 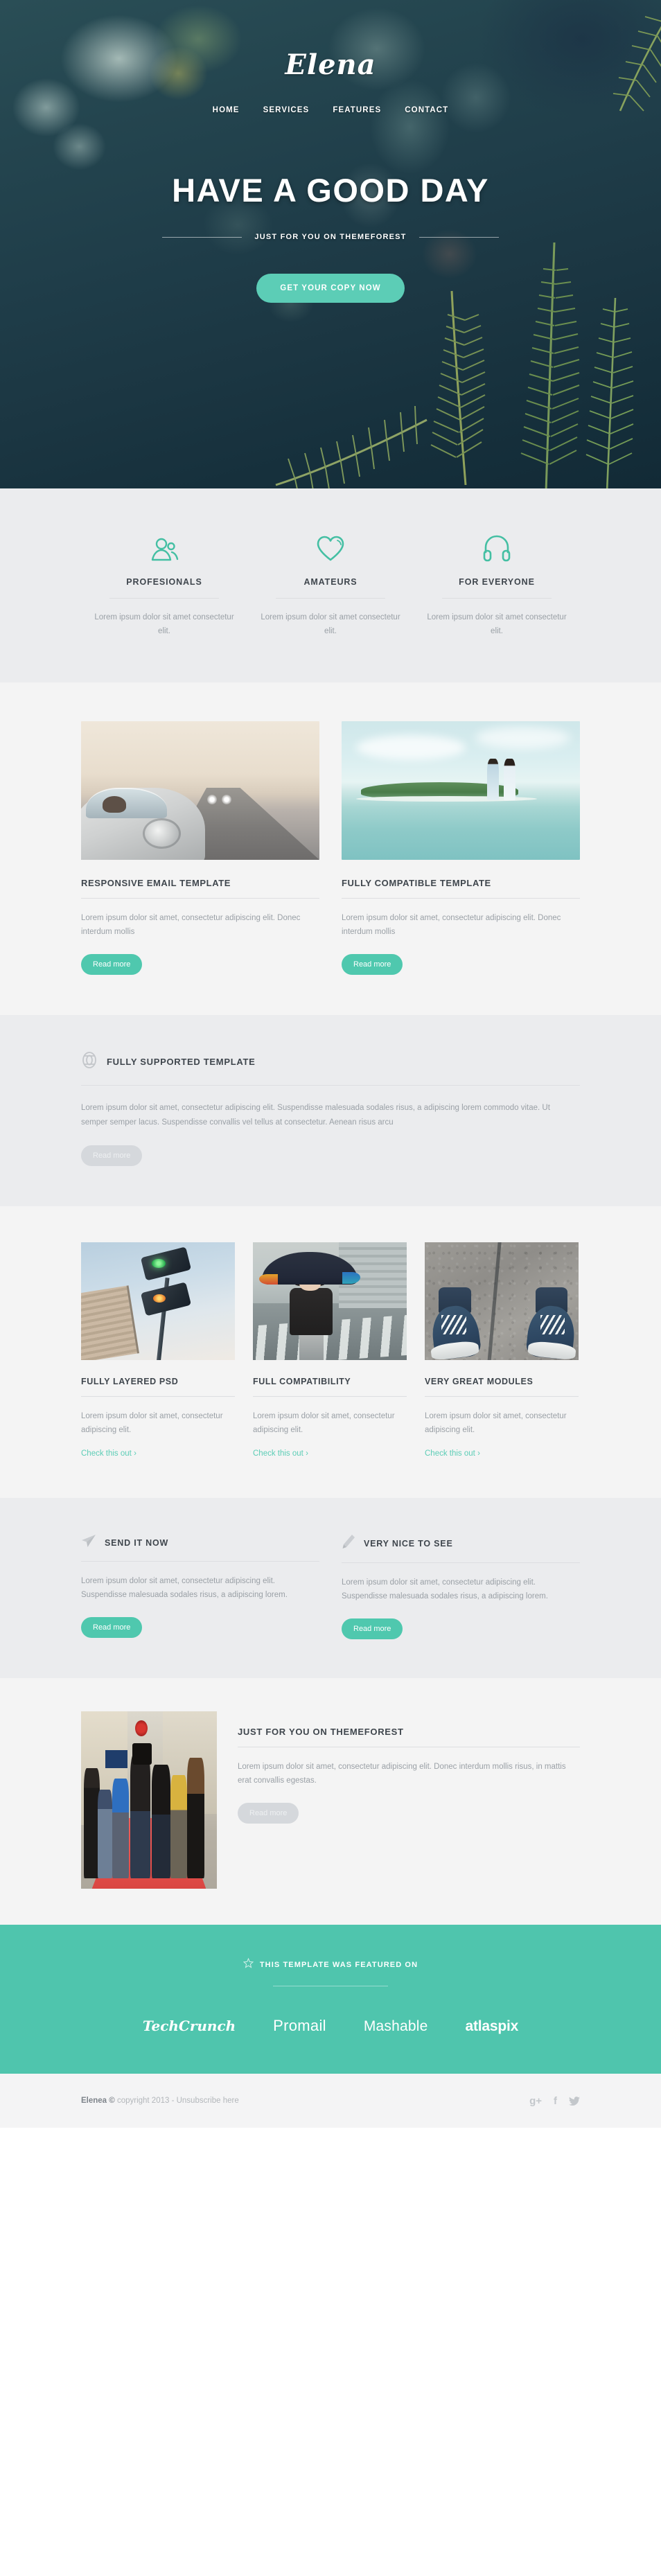 I want to click on headphones-icon, so click(x=497, y=546).